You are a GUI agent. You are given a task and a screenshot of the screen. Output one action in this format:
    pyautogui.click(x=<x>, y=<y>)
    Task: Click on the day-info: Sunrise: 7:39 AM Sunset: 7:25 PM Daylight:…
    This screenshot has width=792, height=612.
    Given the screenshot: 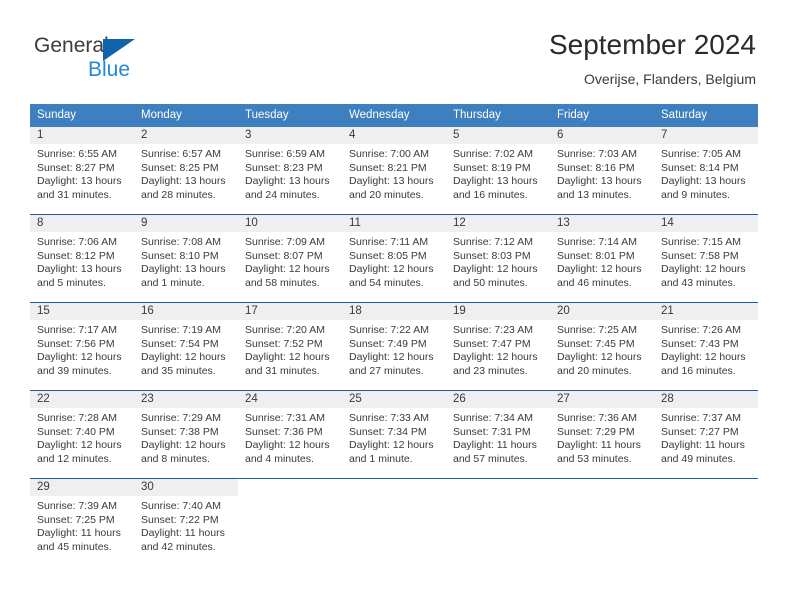 What is the action you would take?
    pyautogui.click(x=82, y=525)
    